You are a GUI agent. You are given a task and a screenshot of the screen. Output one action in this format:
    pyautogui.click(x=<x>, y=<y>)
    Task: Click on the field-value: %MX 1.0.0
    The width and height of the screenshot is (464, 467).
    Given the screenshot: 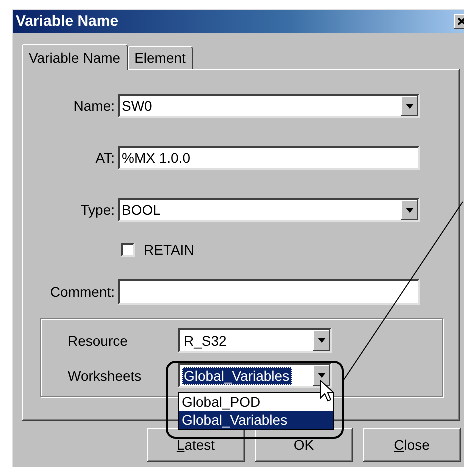 What is the action you would take?
    pyautogui.click(x=156, y=158)
    